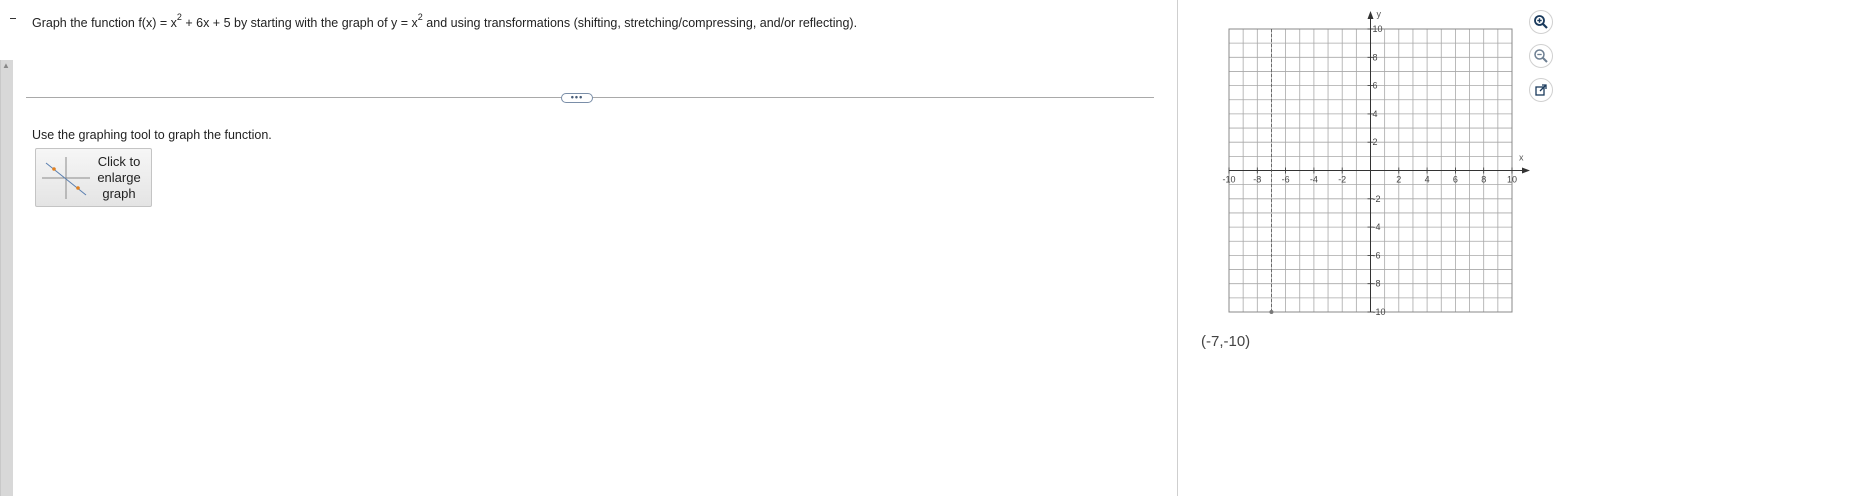 This screenshot has height=496, width=1871. Describe the element at coordinates (1375, 142) in the screenshot. I see `y-tick-label: 2` at that location.